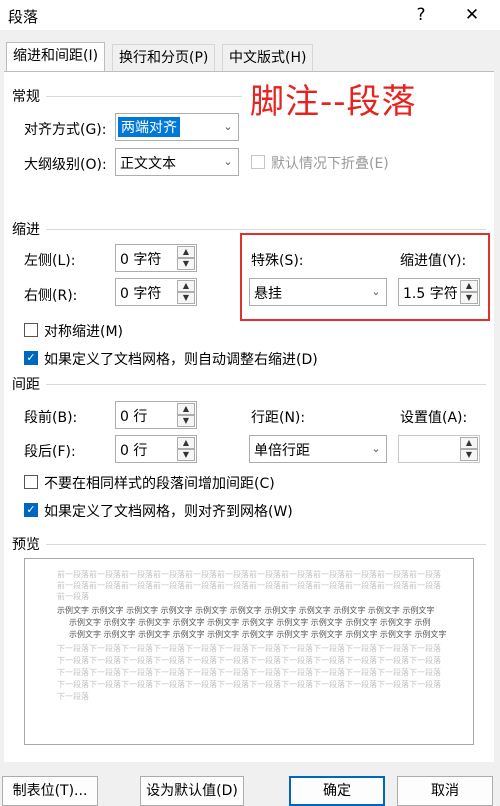  What do you see at coordinates (31, 482) in the screenshot?
I see `no-space-same-style-checkbox` at bounding box center [31, 482].